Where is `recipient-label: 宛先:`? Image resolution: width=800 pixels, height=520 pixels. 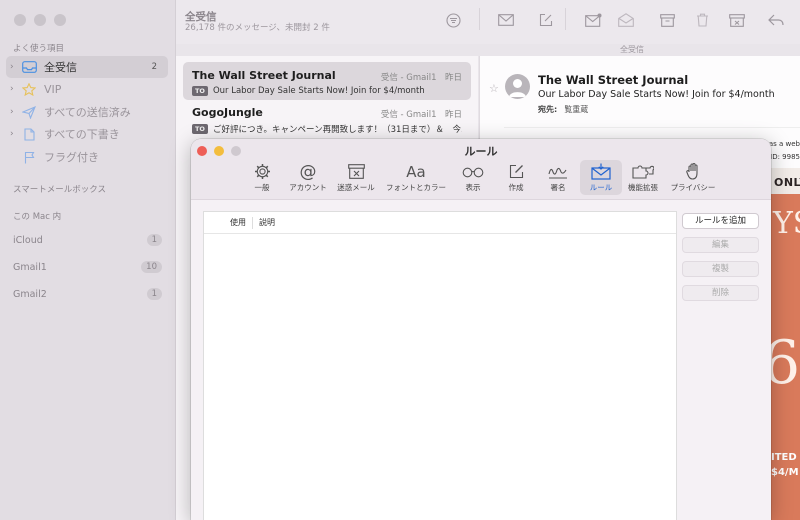 recipient-label: 宛先: is located at coordinates (548, 109).